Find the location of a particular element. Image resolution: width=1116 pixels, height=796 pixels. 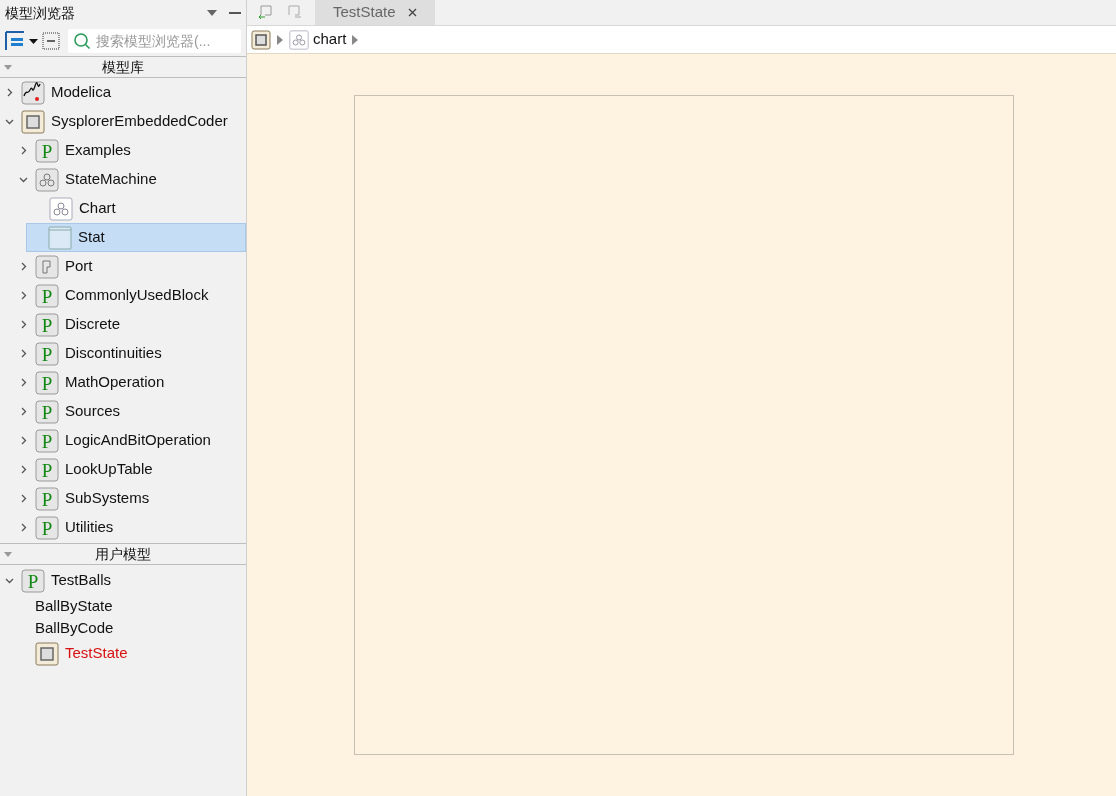

tree-item: P Discontinuities is located at coordinates (131, 353).